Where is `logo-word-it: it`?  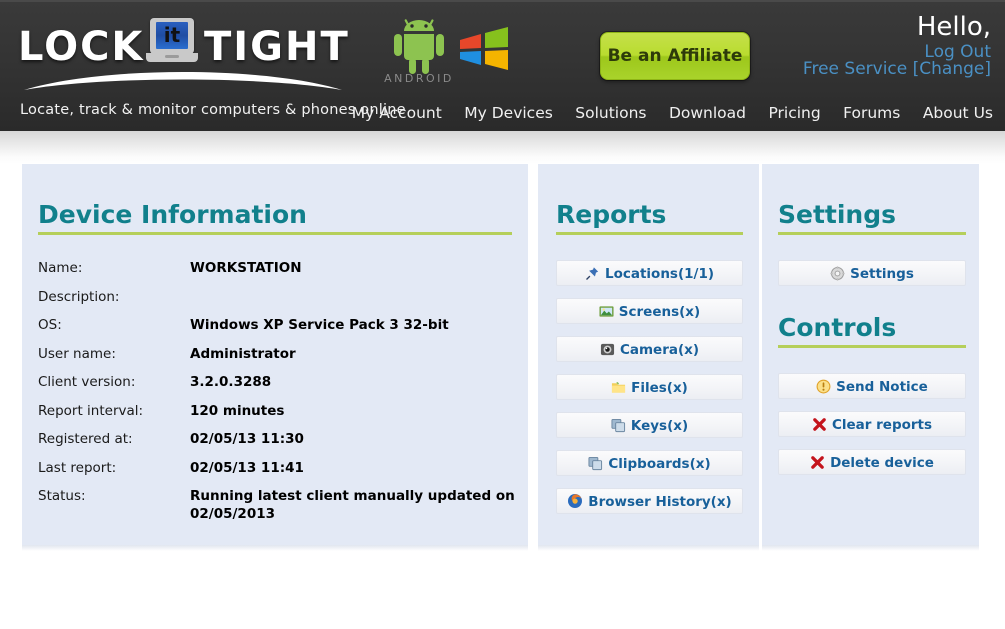
logo-word-it: it is located at coordinates (172, 35).